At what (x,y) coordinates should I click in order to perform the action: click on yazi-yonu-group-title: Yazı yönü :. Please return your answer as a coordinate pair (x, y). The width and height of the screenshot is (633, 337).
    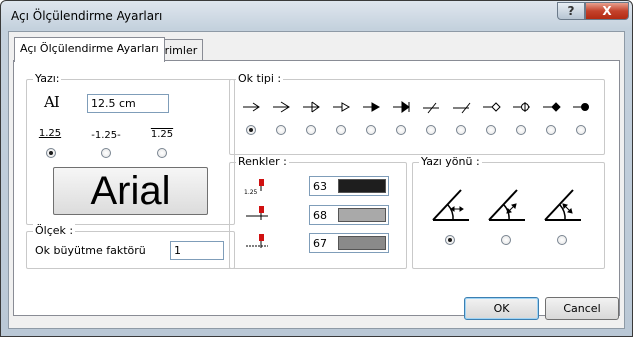
    Looking at the image, I should click on (450, 161).